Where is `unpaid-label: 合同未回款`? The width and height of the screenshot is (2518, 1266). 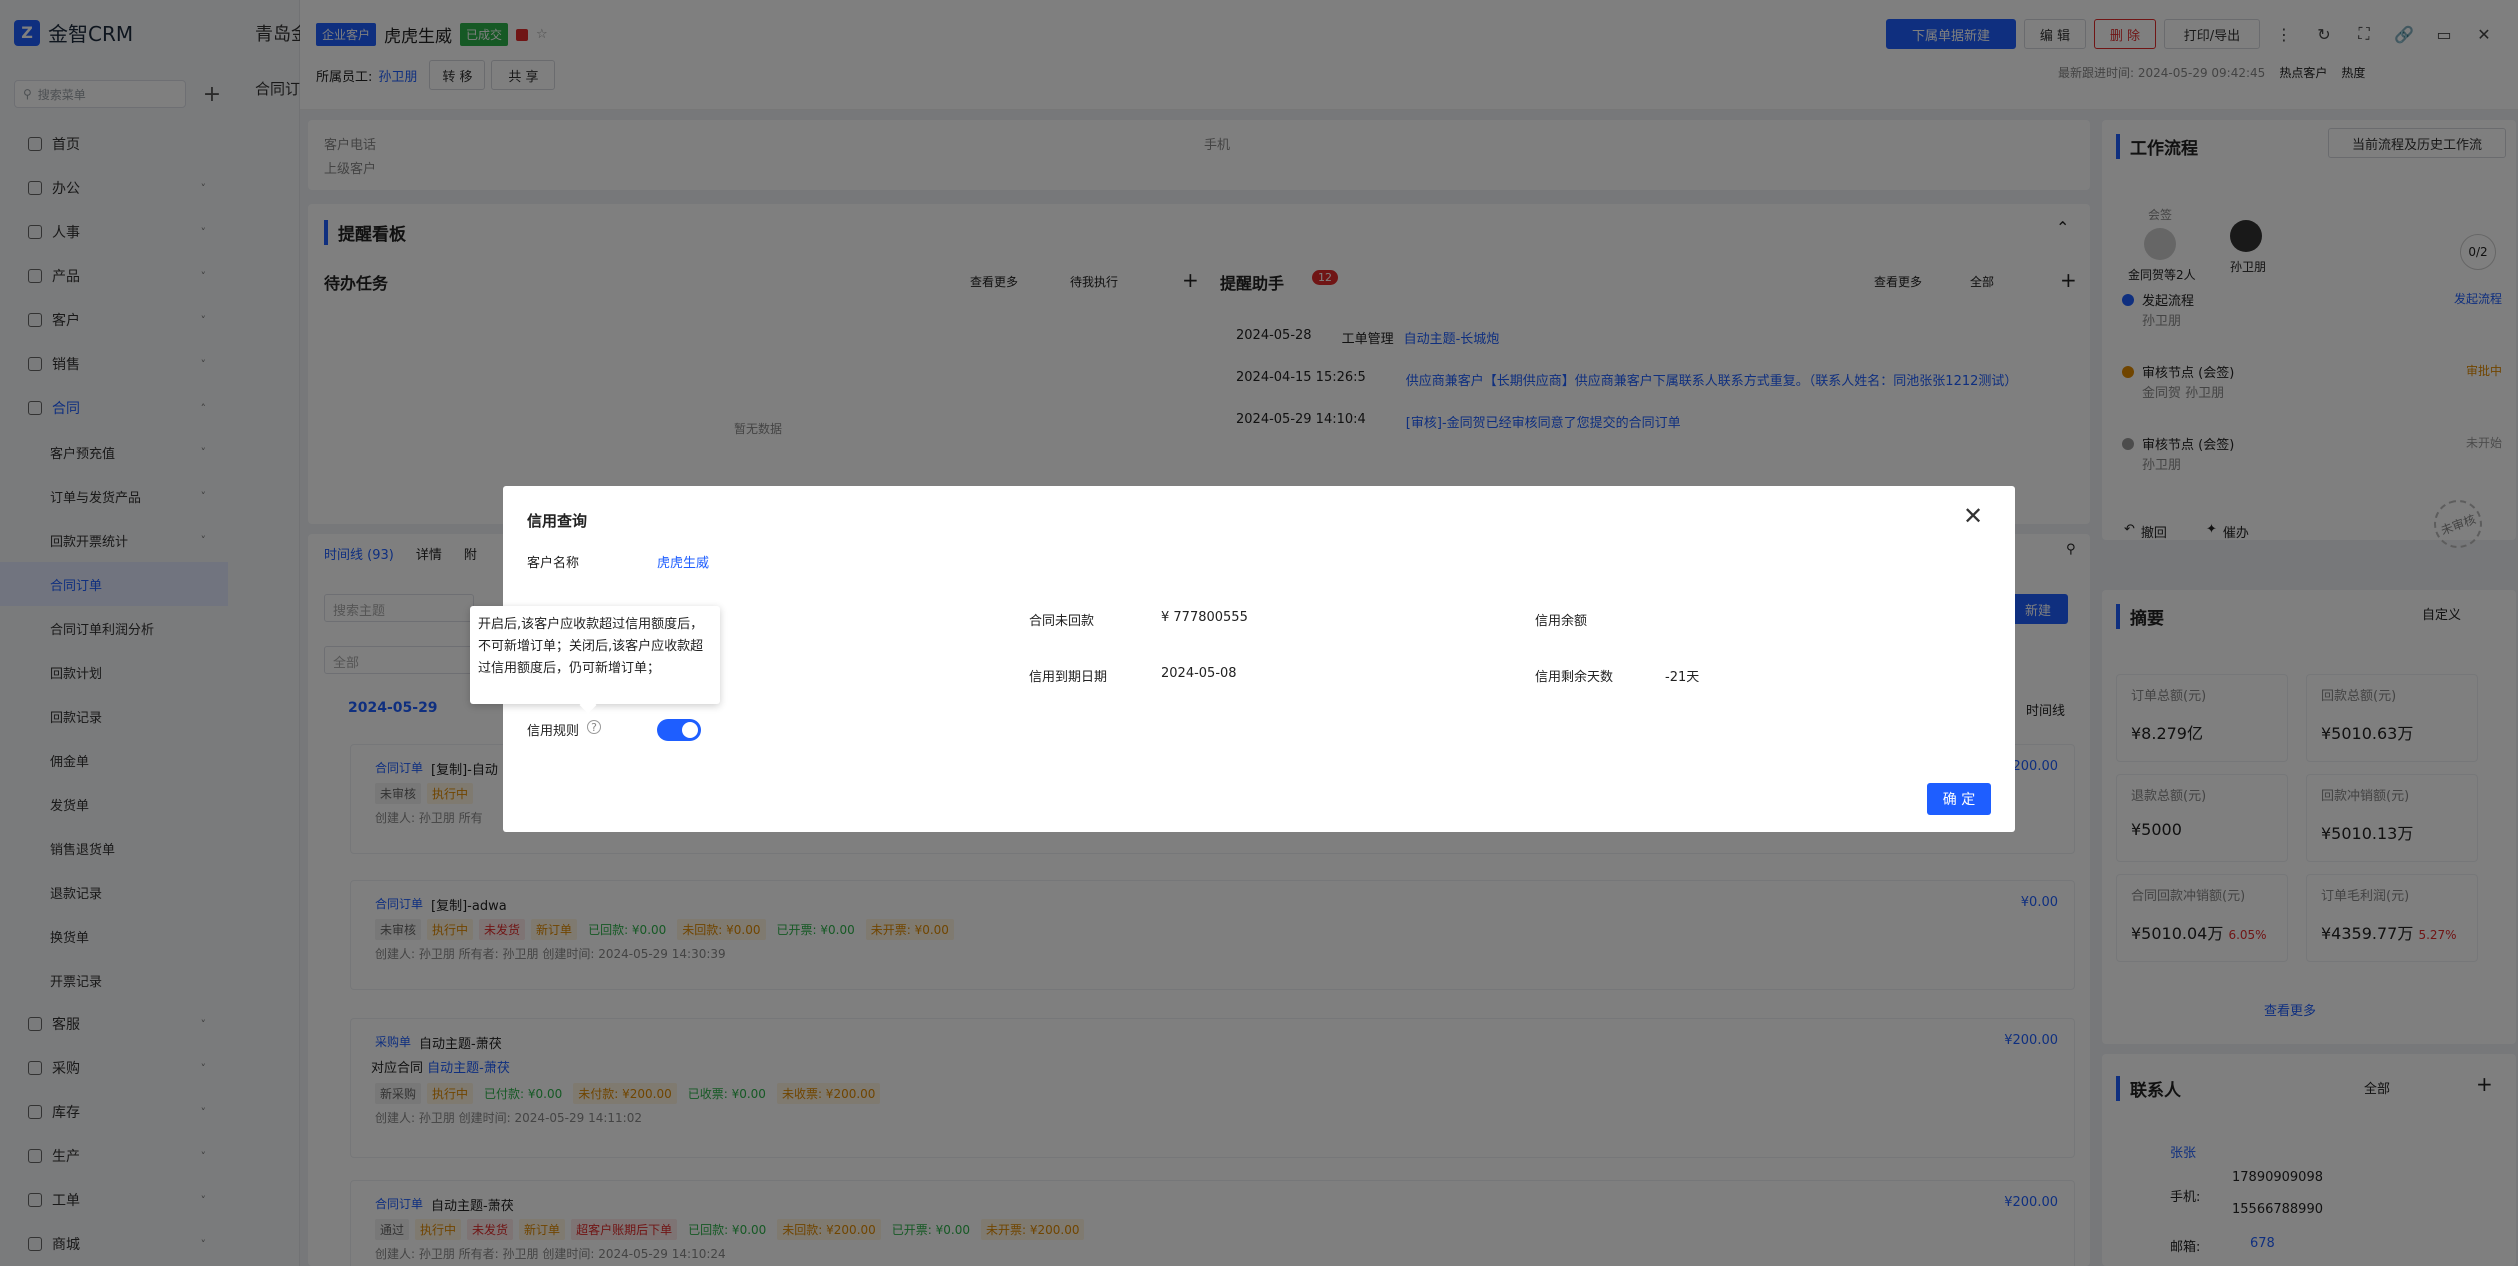
unpaid-label: 合同未回款 is located at coordinates (1062, 621).